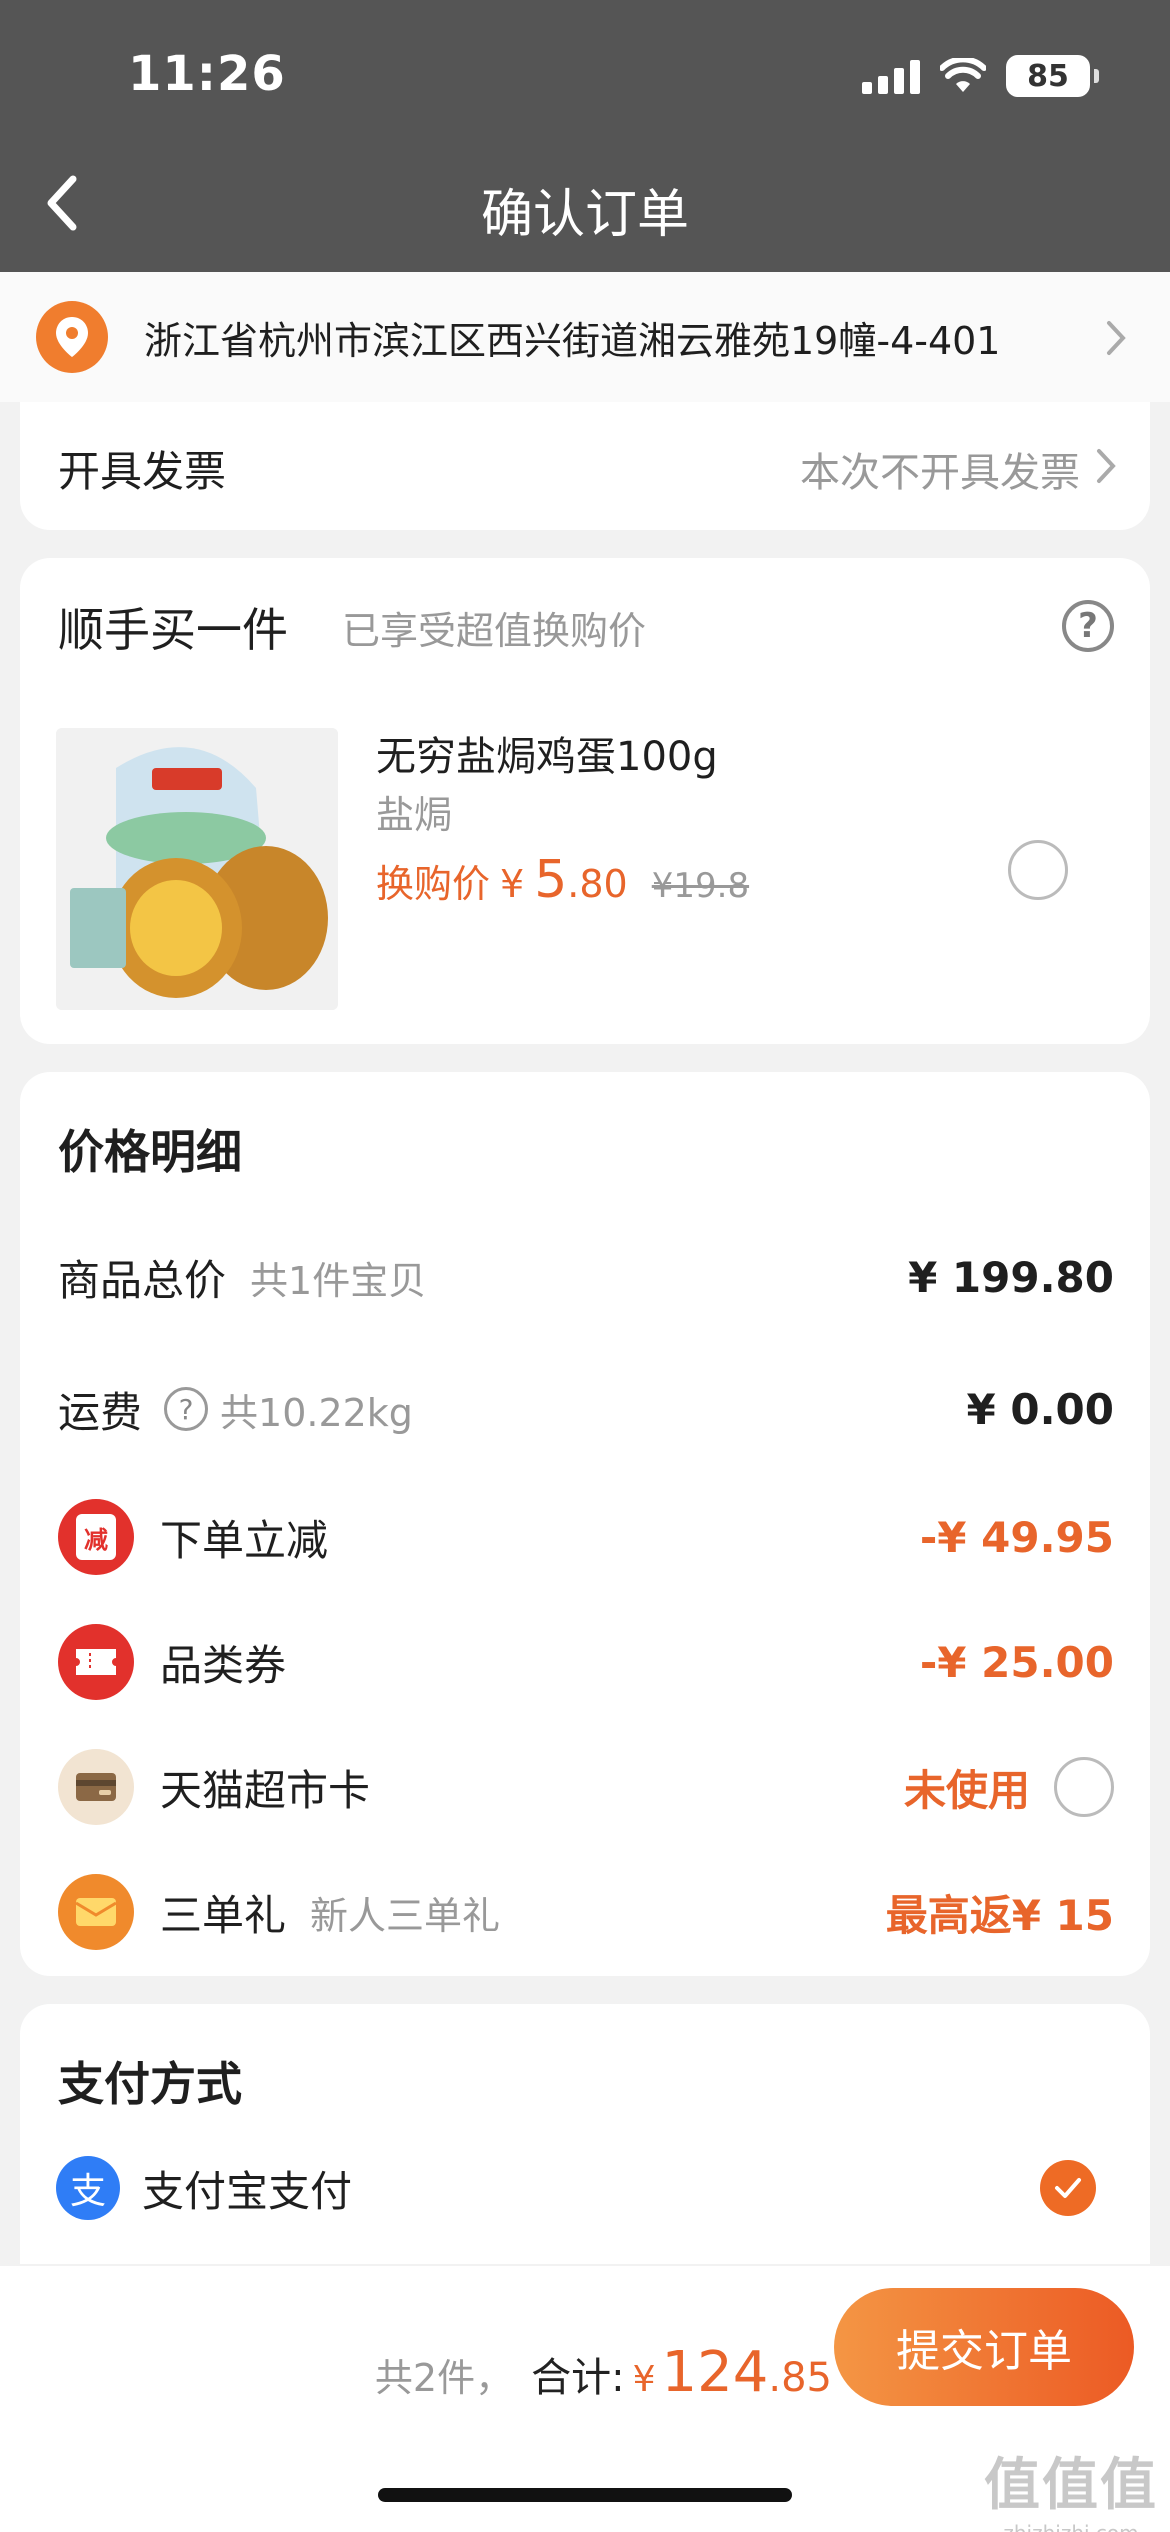 The image size is (1170, 2532). I want to click on original-price: ¥19.8, so click(700, 886).